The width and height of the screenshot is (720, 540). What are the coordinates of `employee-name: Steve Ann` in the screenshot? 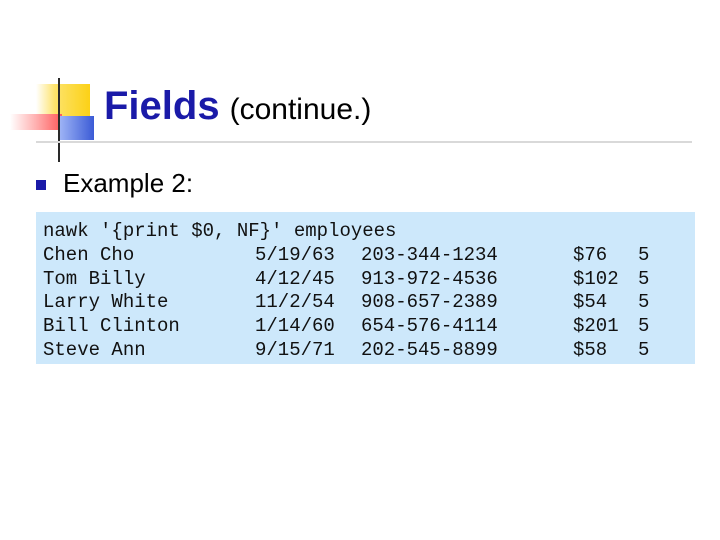 It's located at (94, 350).